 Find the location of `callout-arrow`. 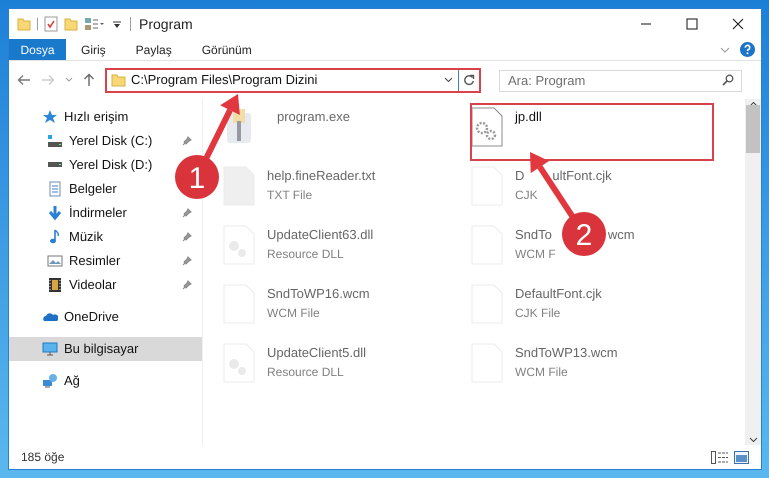

callout-arrow is located at coordinates (221, 127).